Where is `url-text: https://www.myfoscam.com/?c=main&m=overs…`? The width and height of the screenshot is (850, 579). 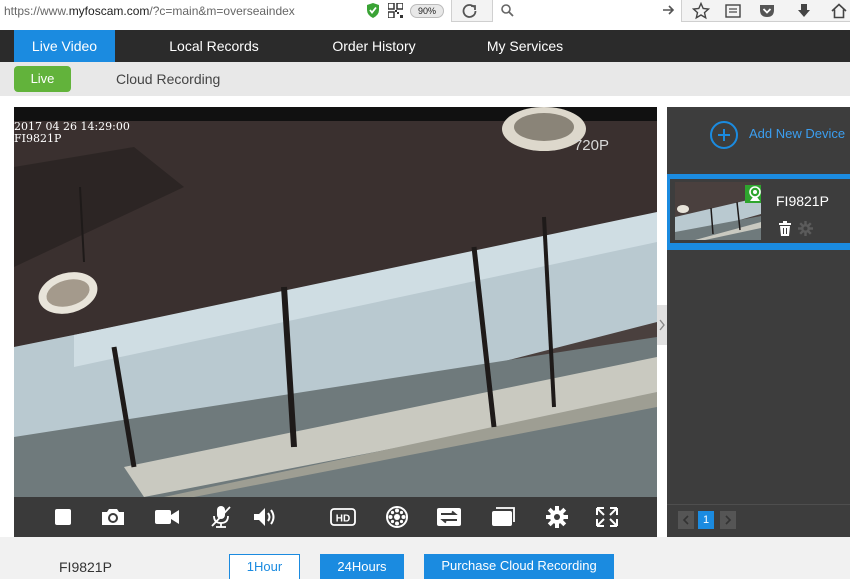 url-text: https://www.myfoscam.com/?c=main&m=overs… is located at coordinates (149, 11).